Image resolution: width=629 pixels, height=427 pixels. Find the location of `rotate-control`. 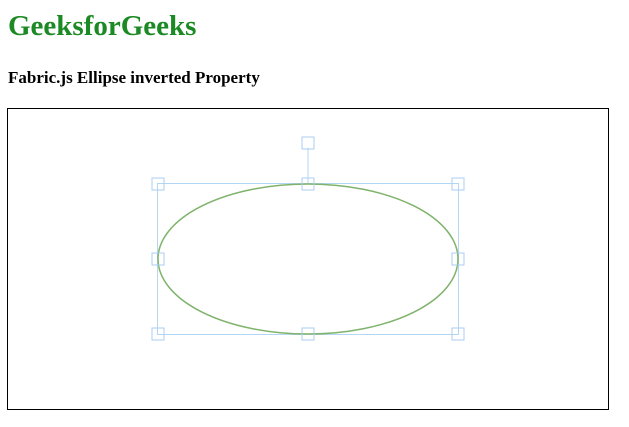

rotate-control is located at coordinates (308, 143).